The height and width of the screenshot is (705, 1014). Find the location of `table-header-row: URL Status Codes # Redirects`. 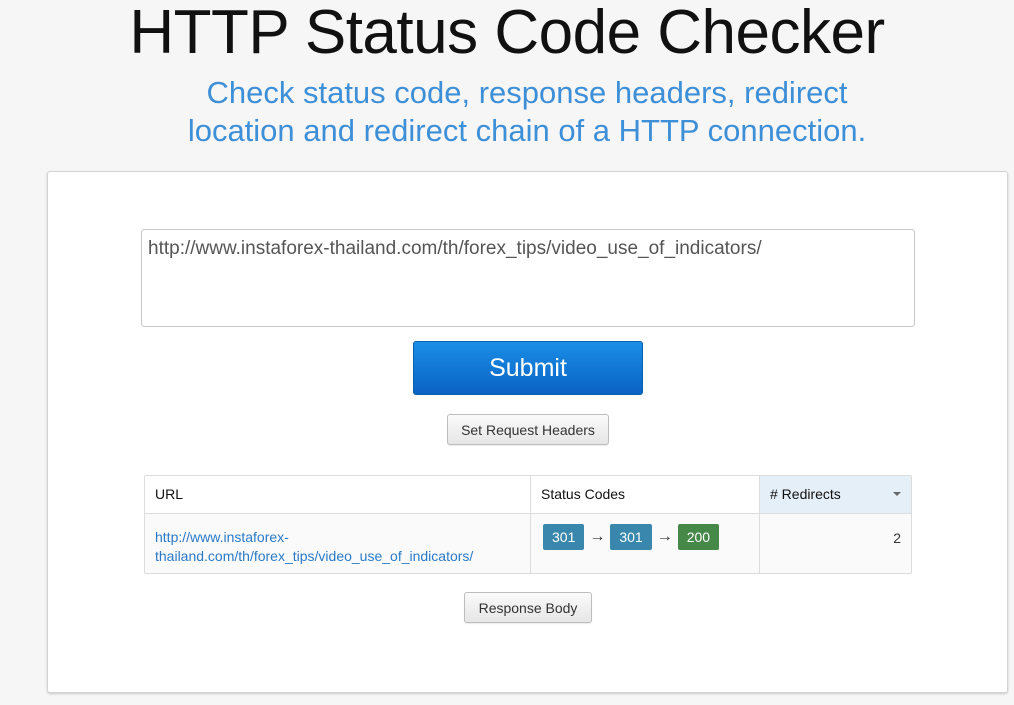

table-header-row: URL Status Codes # Redirects is located at coordinates (528, 495).